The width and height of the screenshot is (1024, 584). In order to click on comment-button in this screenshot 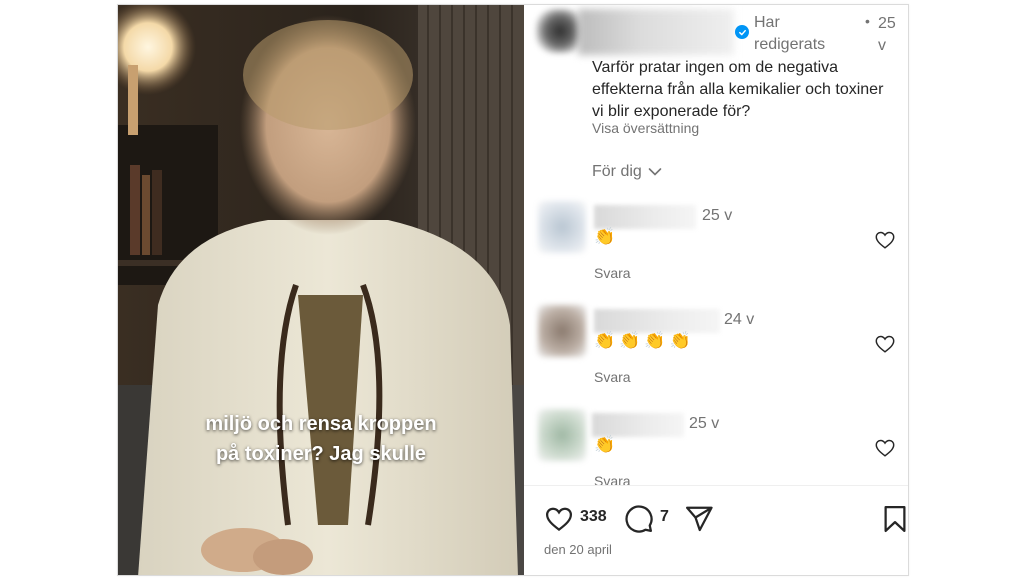, I will do `click(639, 519)`.